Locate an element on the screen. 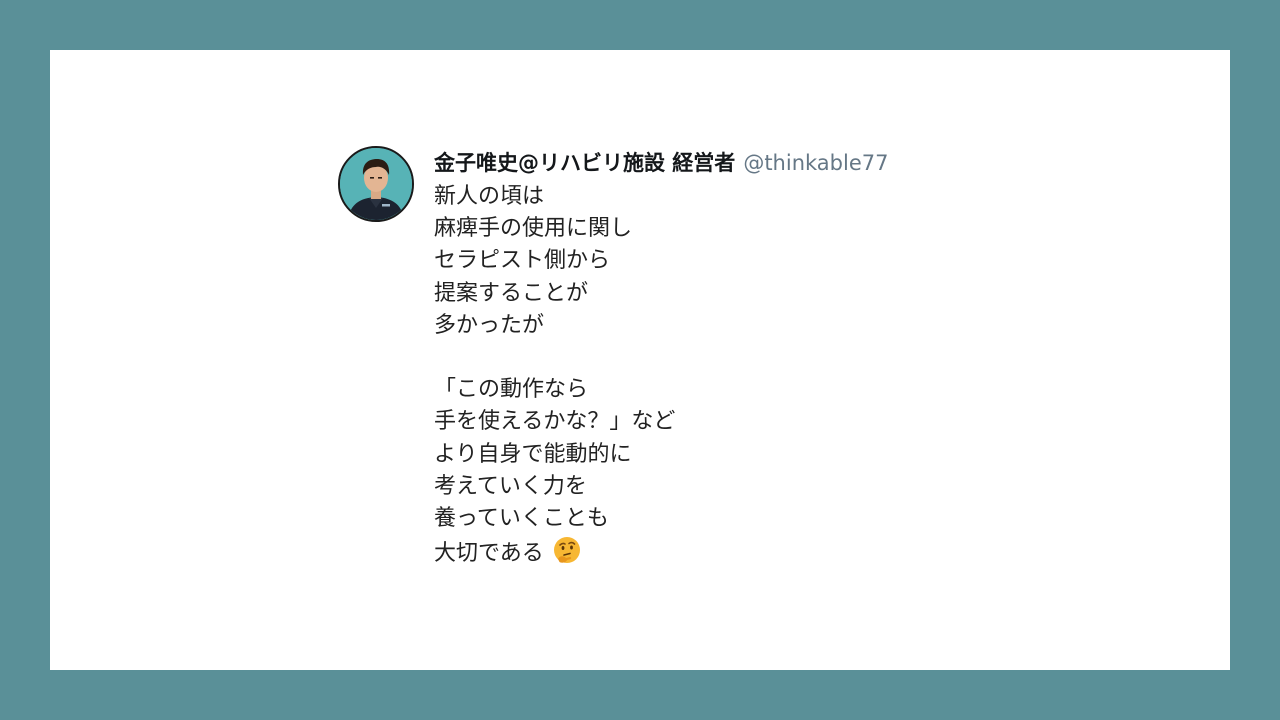 Image resolution: width=1280 pixels, height=720 pixels. tweet-line: 新人の頃は is located at coordinates (489, 196).